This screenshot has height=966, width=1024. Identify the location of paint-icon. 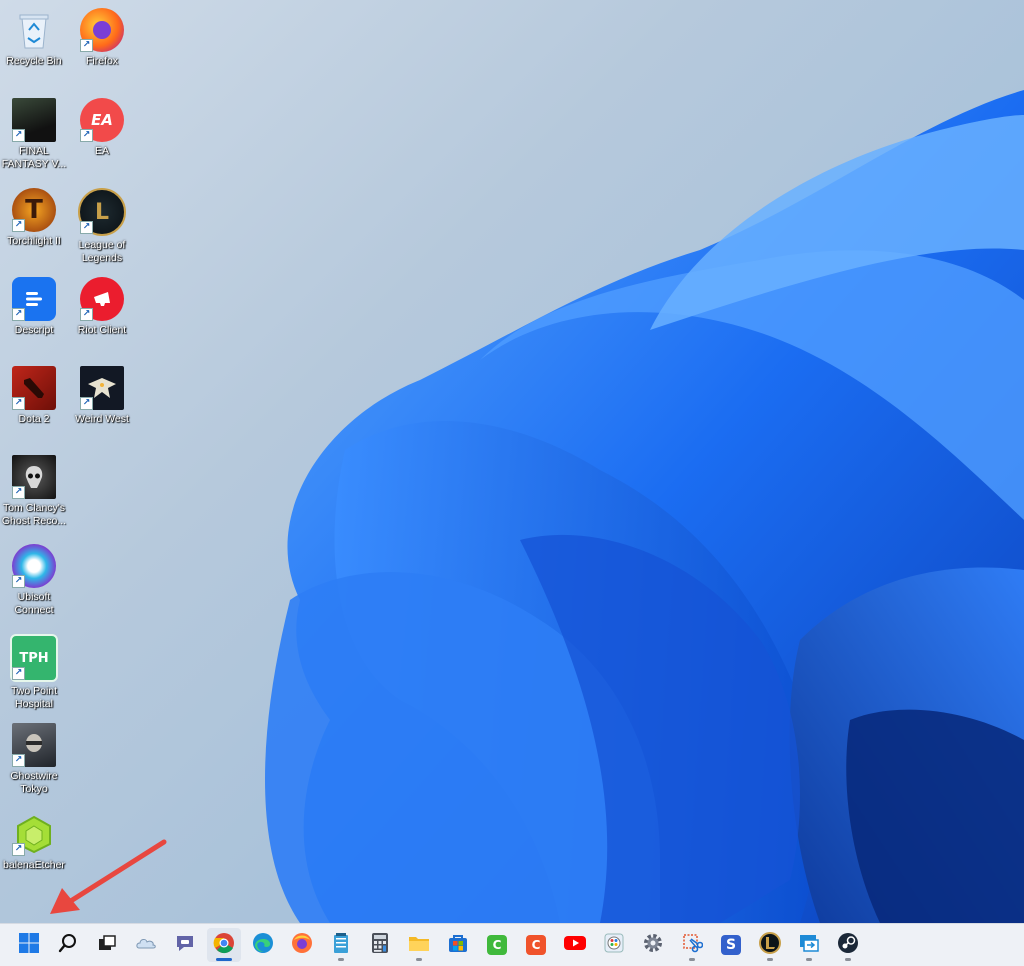
(614, 945).